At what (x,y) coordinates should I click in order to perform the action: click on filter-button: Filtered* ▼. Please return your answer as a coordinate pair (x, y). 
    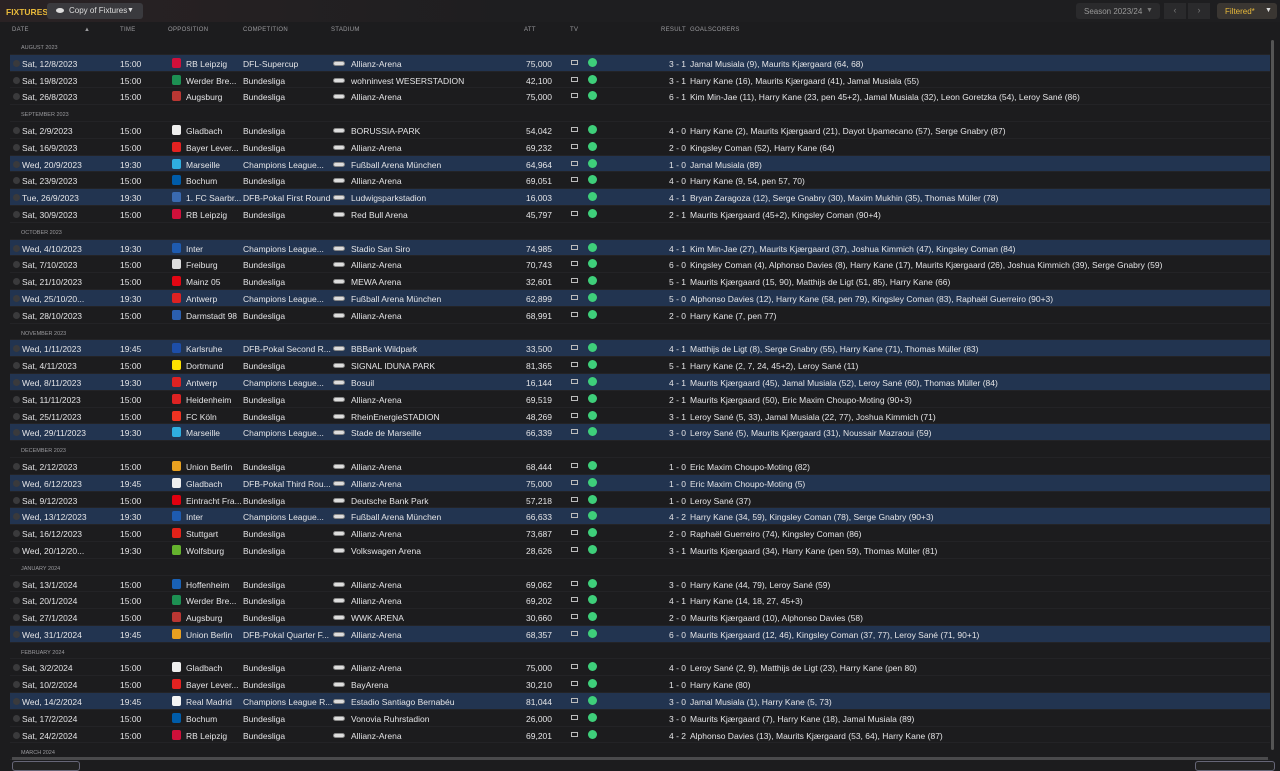
    Looking at the image, I should click on (1247, 11).